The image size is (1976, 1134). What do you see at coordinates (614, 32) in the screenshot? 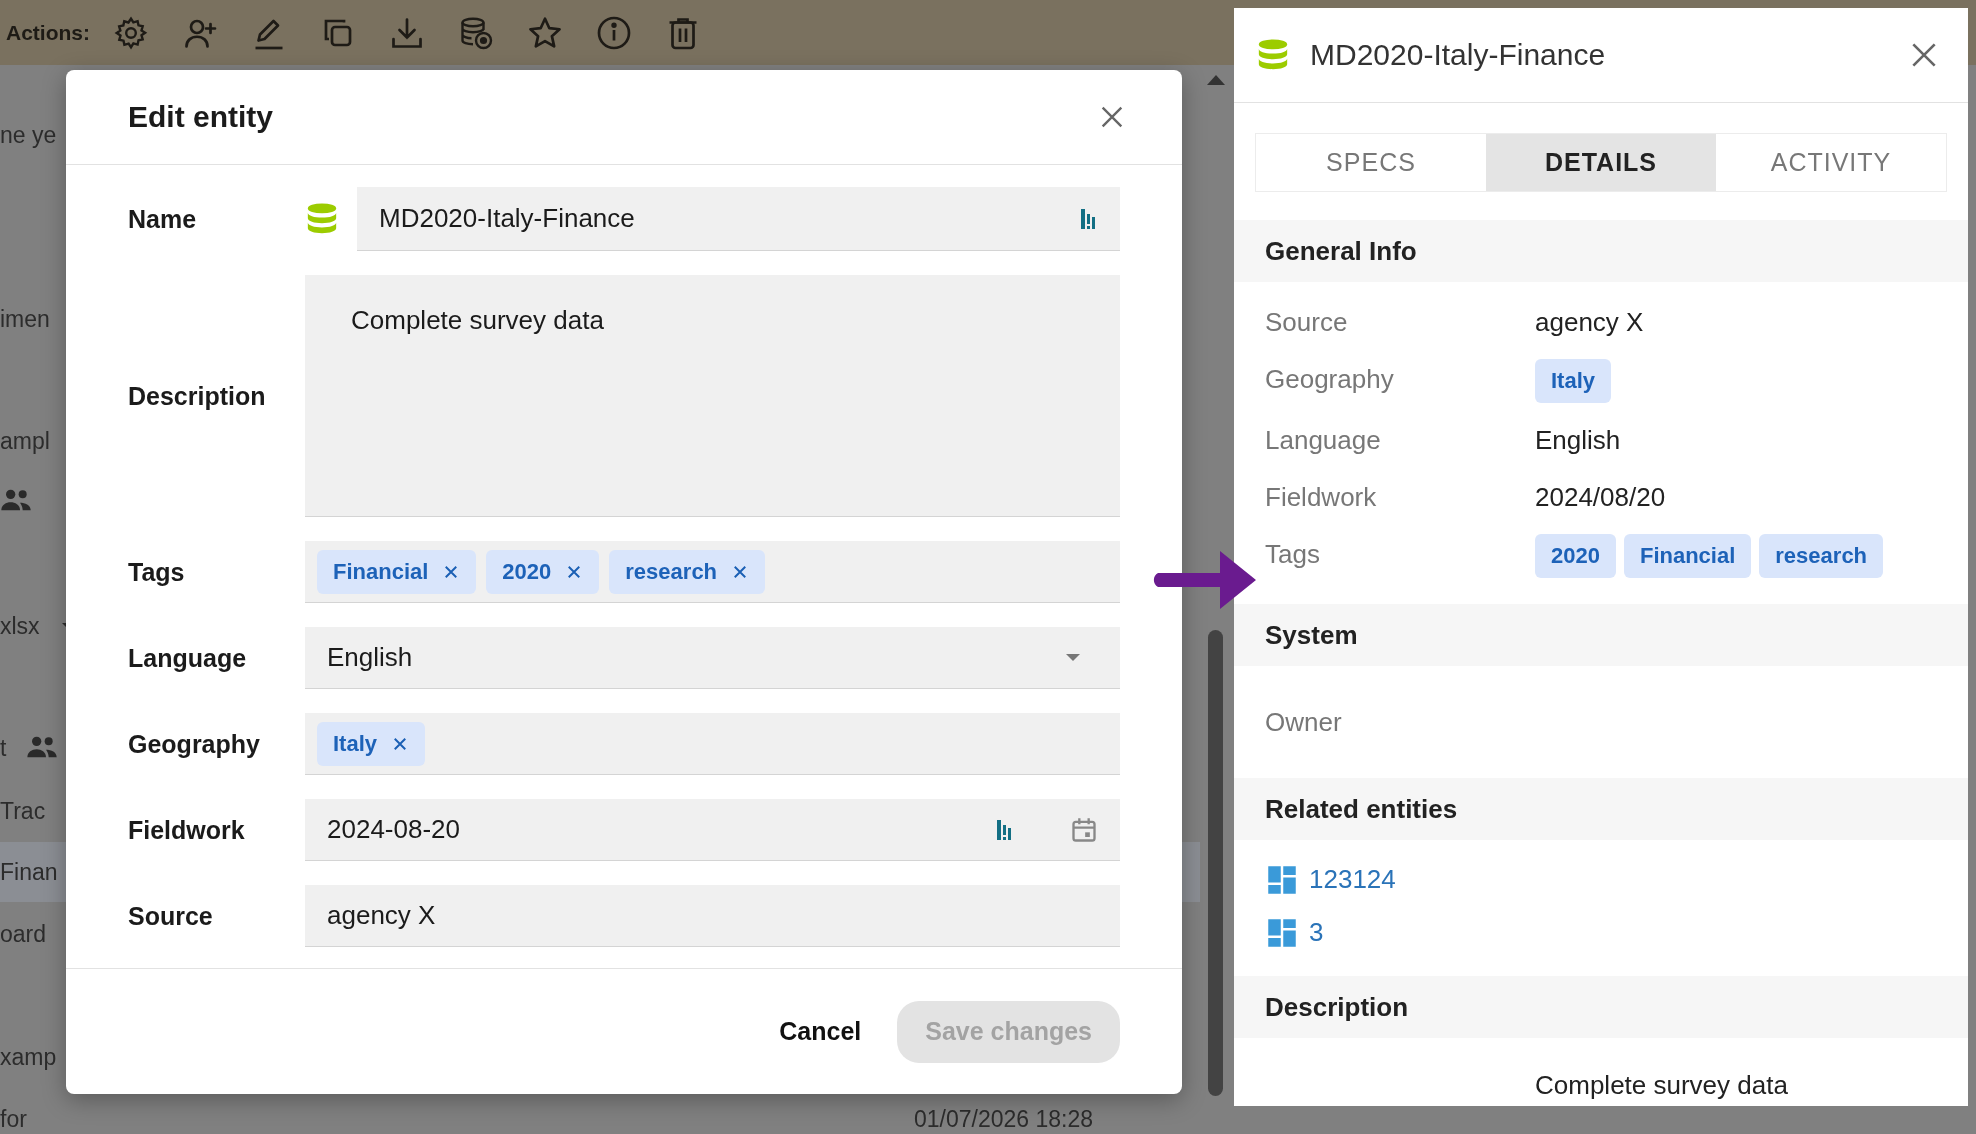
I see `info-icon` at bounding box center [614, 32].